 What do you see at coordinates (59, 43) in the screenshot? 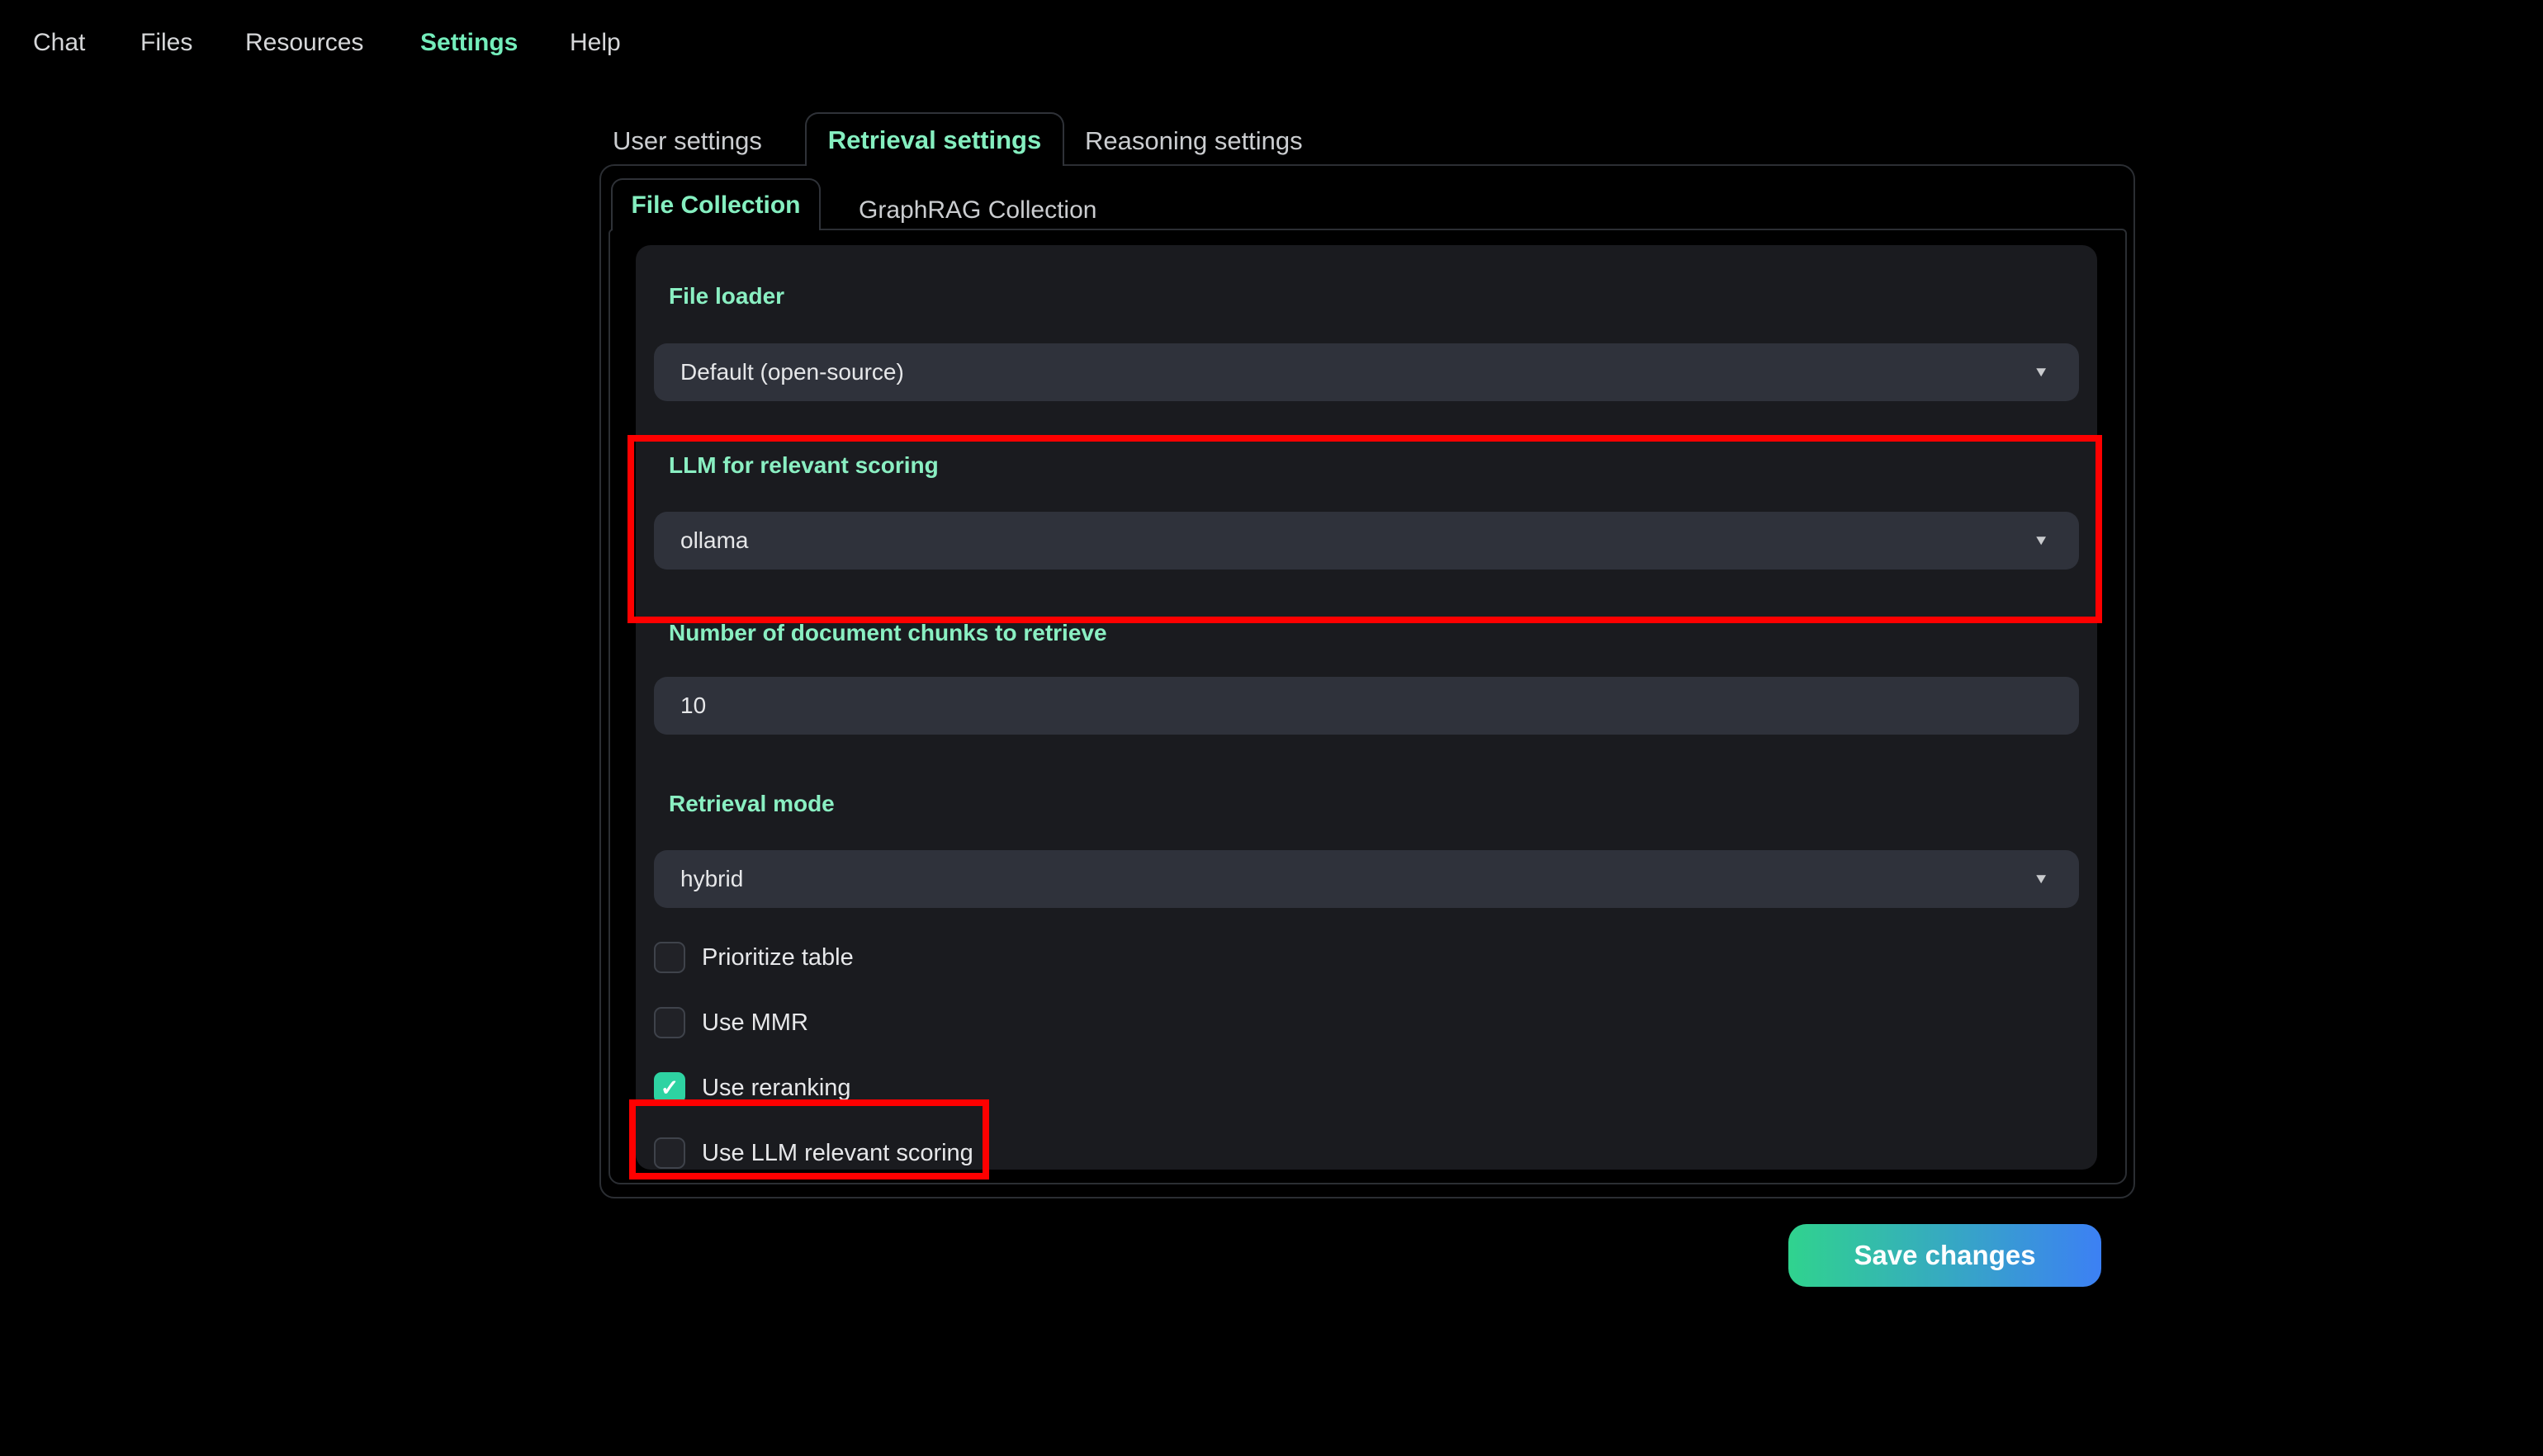
I see `nav-item-chat: Chat` at bounding box center [59, 43].